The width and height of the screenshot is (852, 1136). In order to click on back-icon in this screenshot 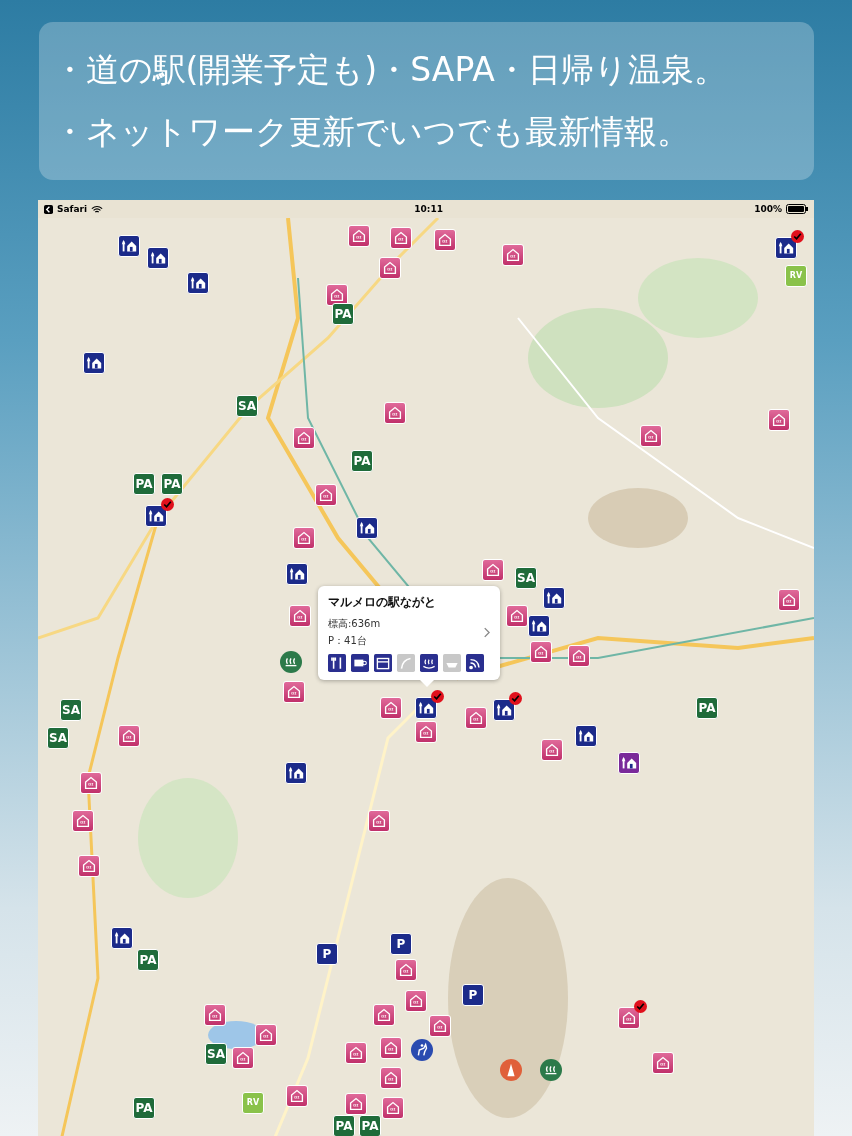, I will do `click(48, 209)`.